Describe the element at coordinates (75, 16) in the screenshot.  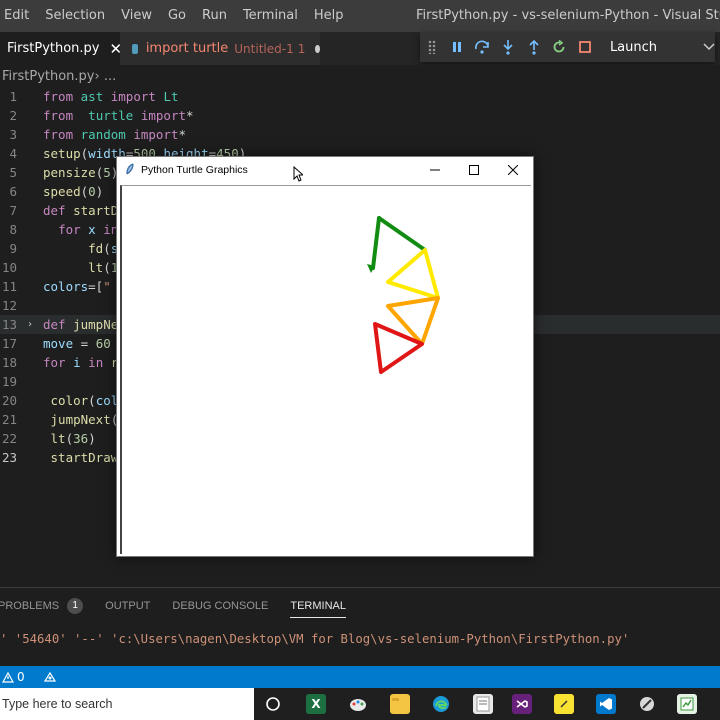
I see `menu-selection: Selection` at that location.